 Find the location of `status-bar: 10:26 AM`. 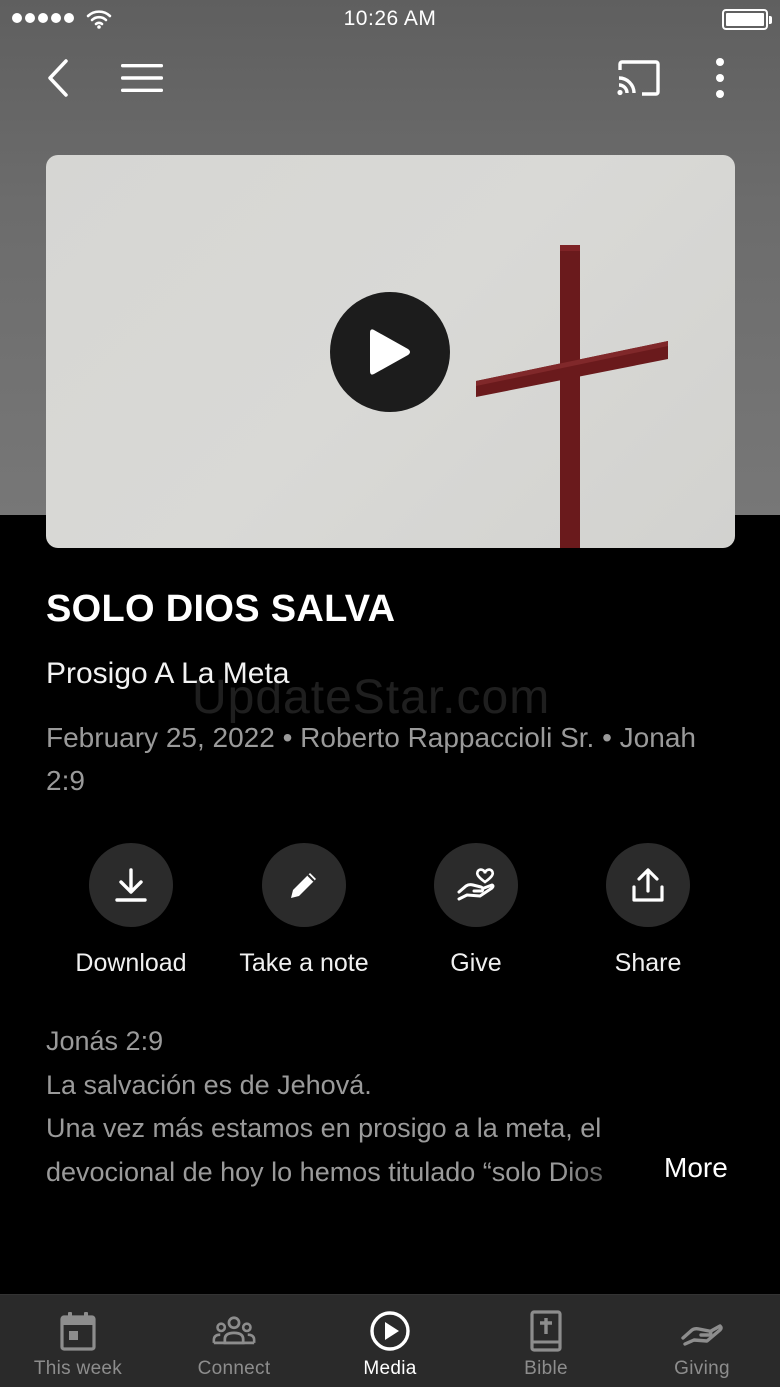

status-bar: 10:26 AM is located at coordinates (390, 20).